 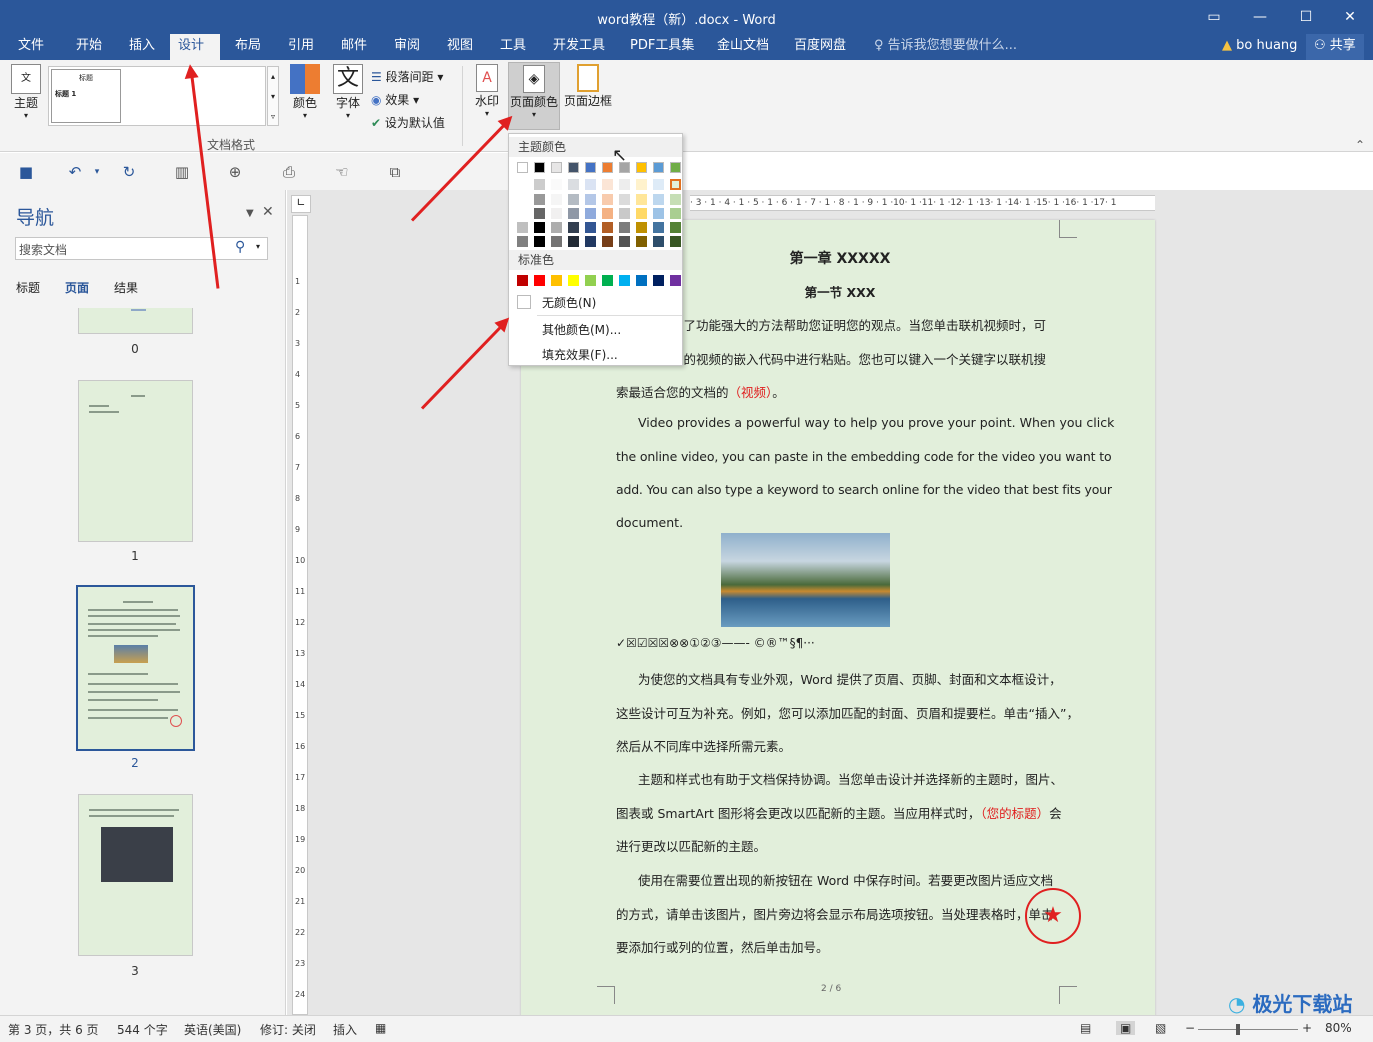 What do you see at coordinates (75, 172) in the screenshot?
I see `undo-icon: ↶` at bounding box center [75, 172].